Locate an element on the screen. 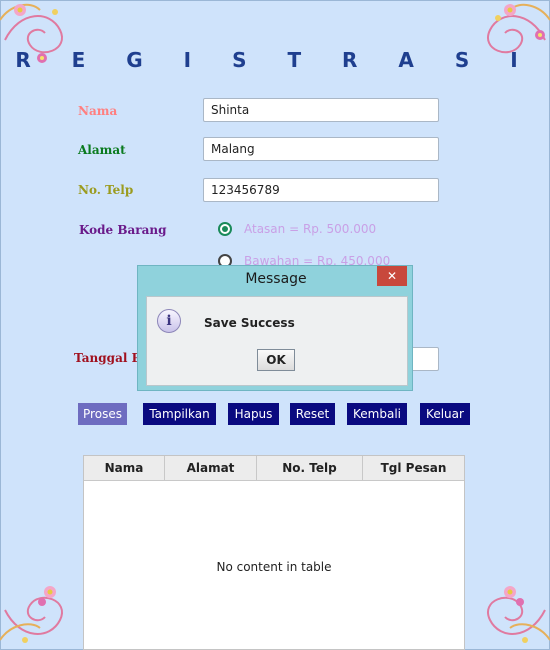 This screenshot has width=550, height=650. table-header: Nama Alamat No. Telp Tgl Pesan is located at coordinates (274, 468).